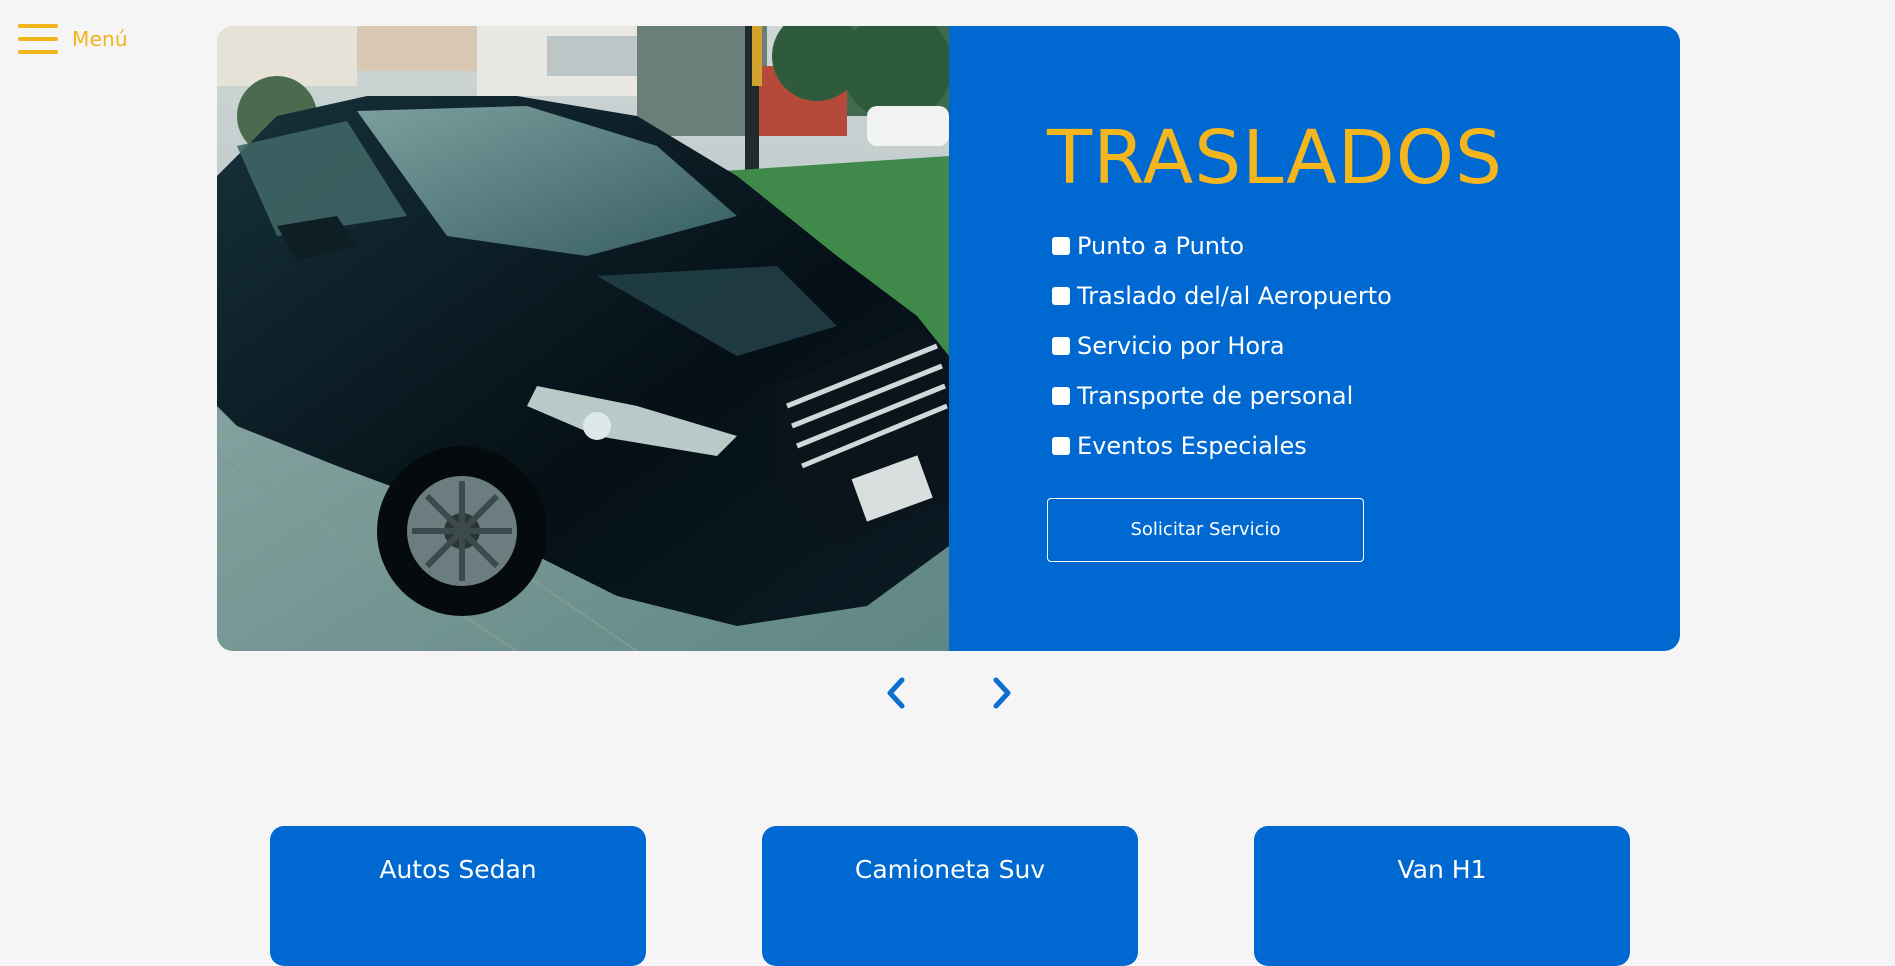  I want to click on vehicle-card-label: Autos Sedan, so click(458, 869).